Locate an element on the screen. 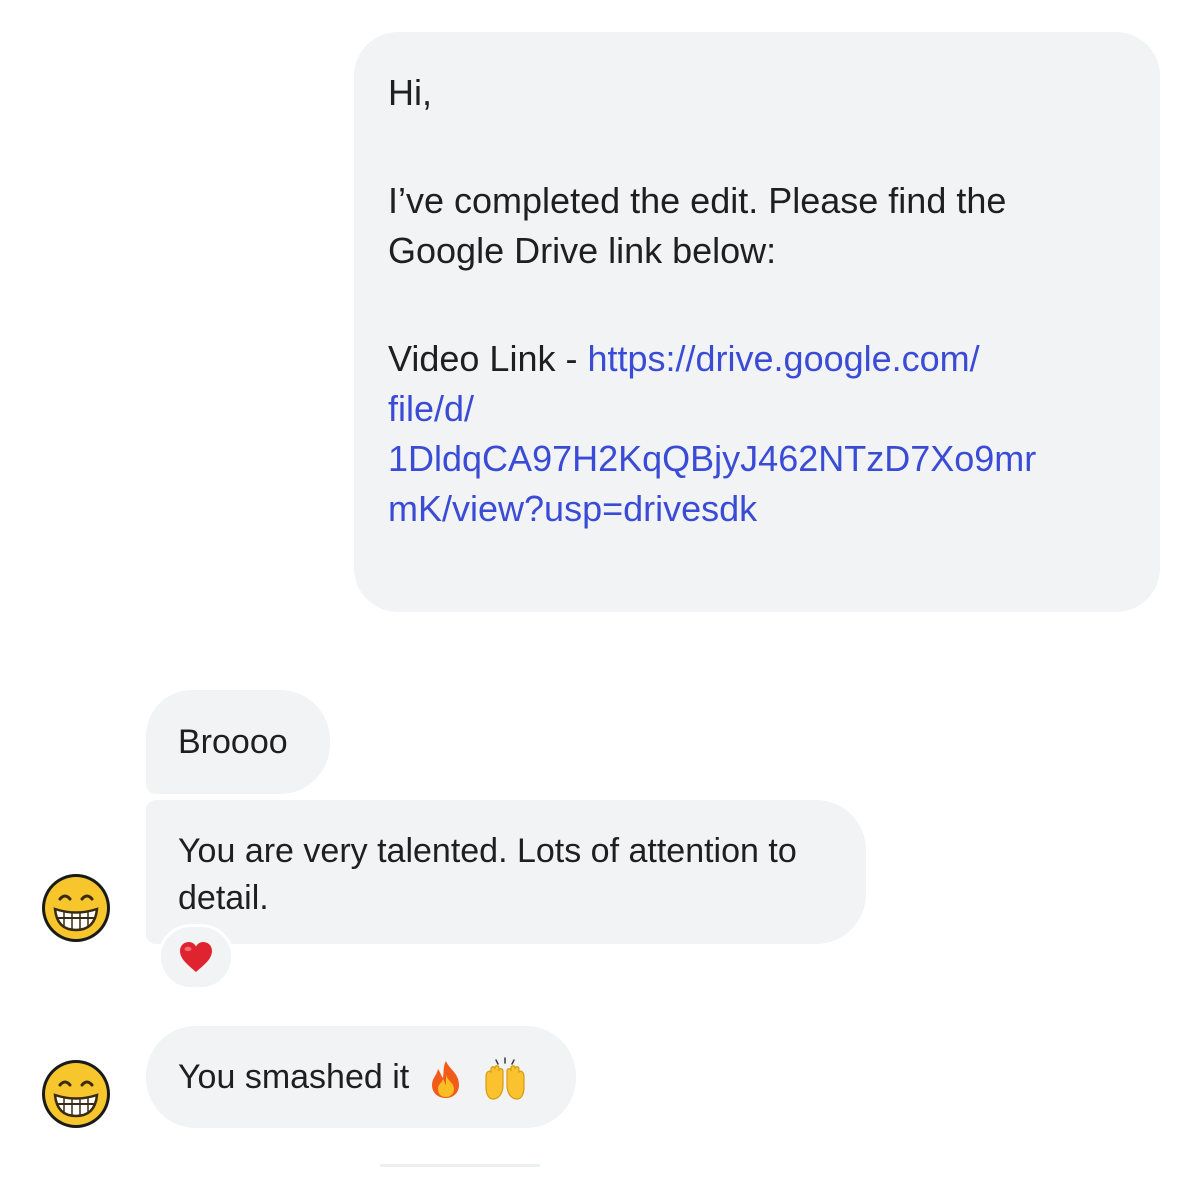  message-text: You smashed it is located at coordinates (294, 1077).